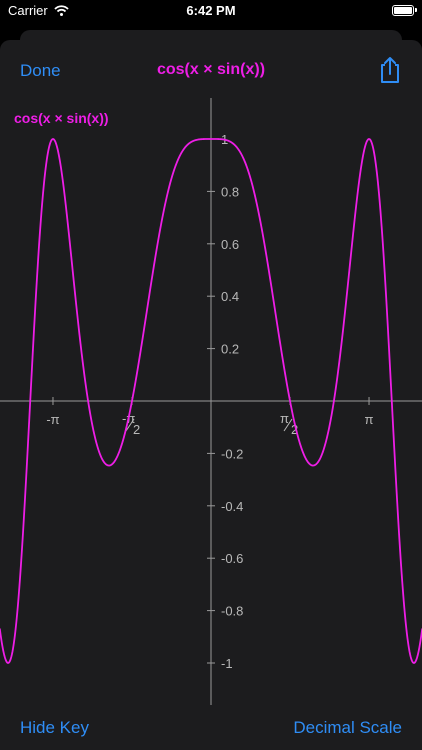  I want to click on share-icon, so click(390, 70).